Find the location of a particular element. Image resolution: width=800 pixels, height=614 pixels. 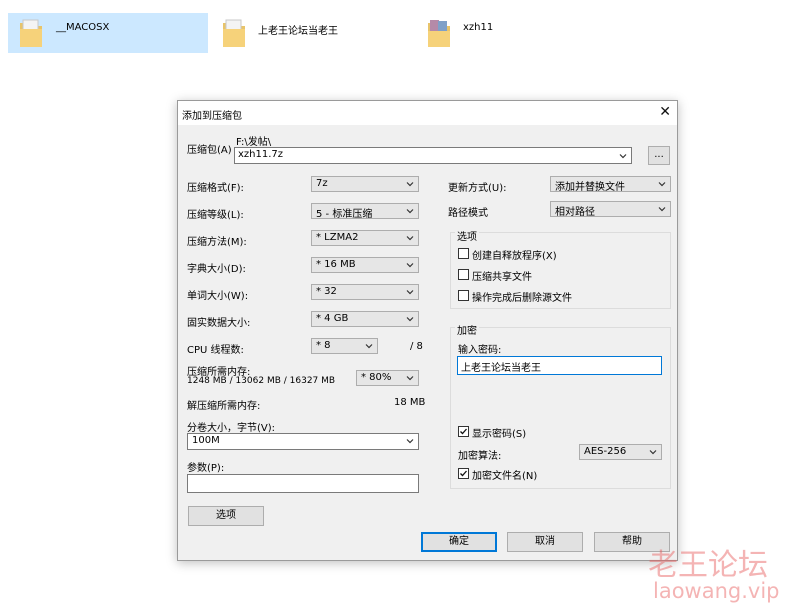

file-item-macosx: __MACOSX is located at coordinates (108, 33).